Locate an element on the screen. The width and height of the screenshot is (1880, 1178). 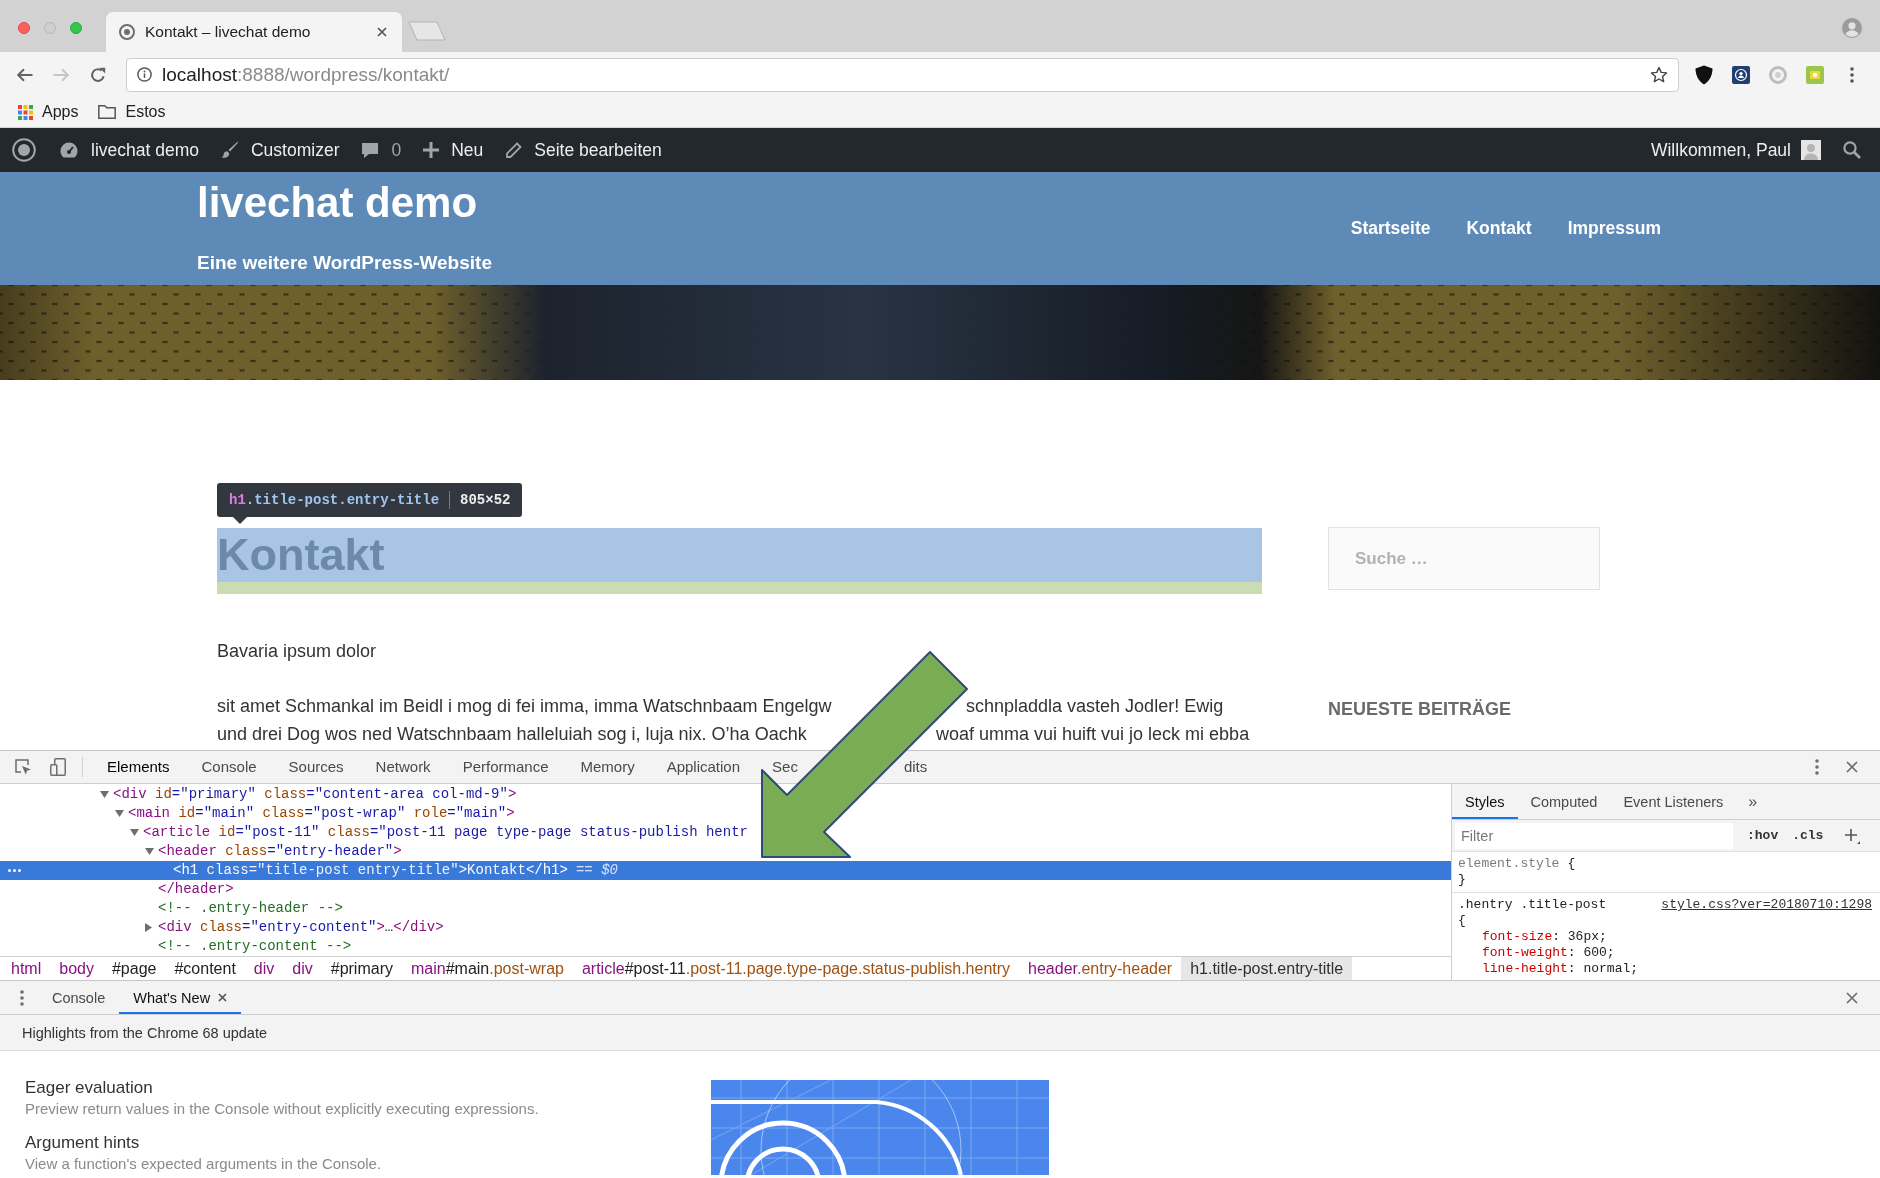
drawer-tab: Console is located at coordinates (79, 997).